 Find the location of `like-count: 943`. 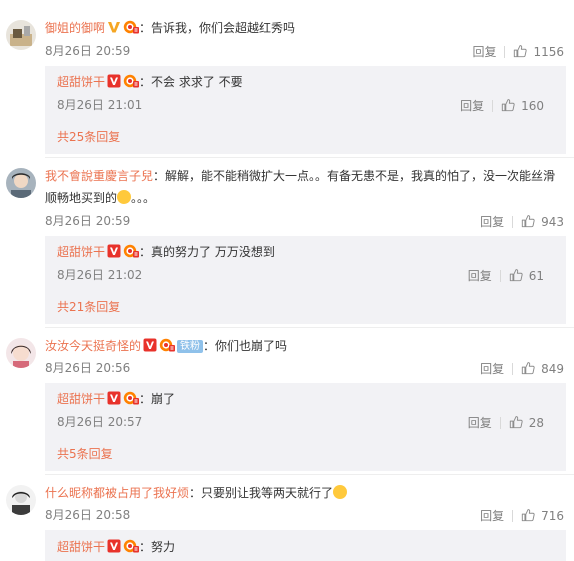

like-count: 943 is located at coordinates (552, 222).